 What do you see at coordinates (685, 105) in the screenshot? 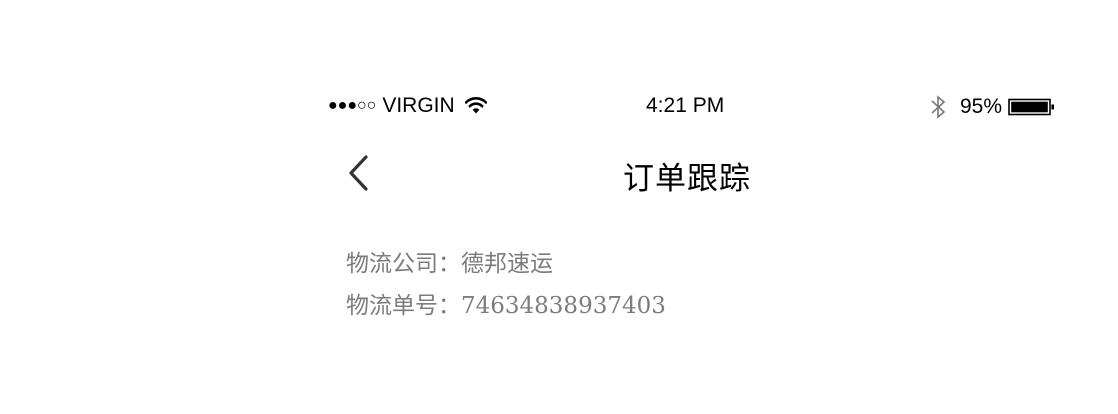
I see `status-time: 4:21 PM` at bounding box center [685, 105].